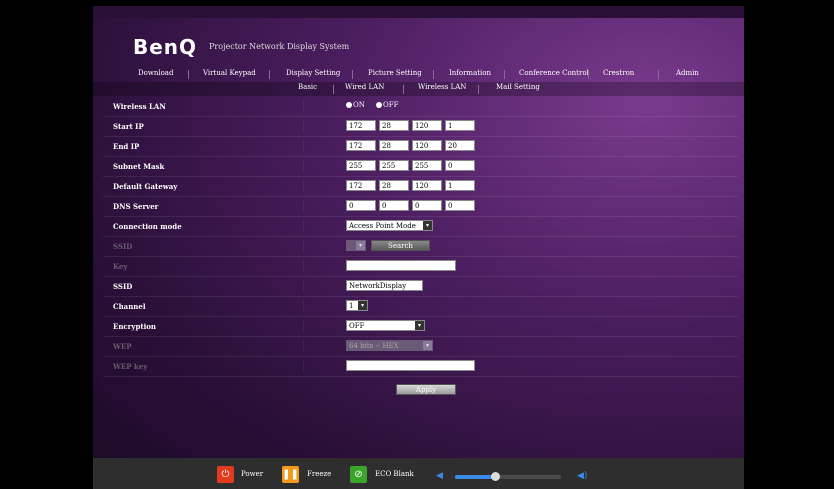 This screenshot has width=834, height=489. I want to click on end-ip-octet-2: 28, so click(394, 145).